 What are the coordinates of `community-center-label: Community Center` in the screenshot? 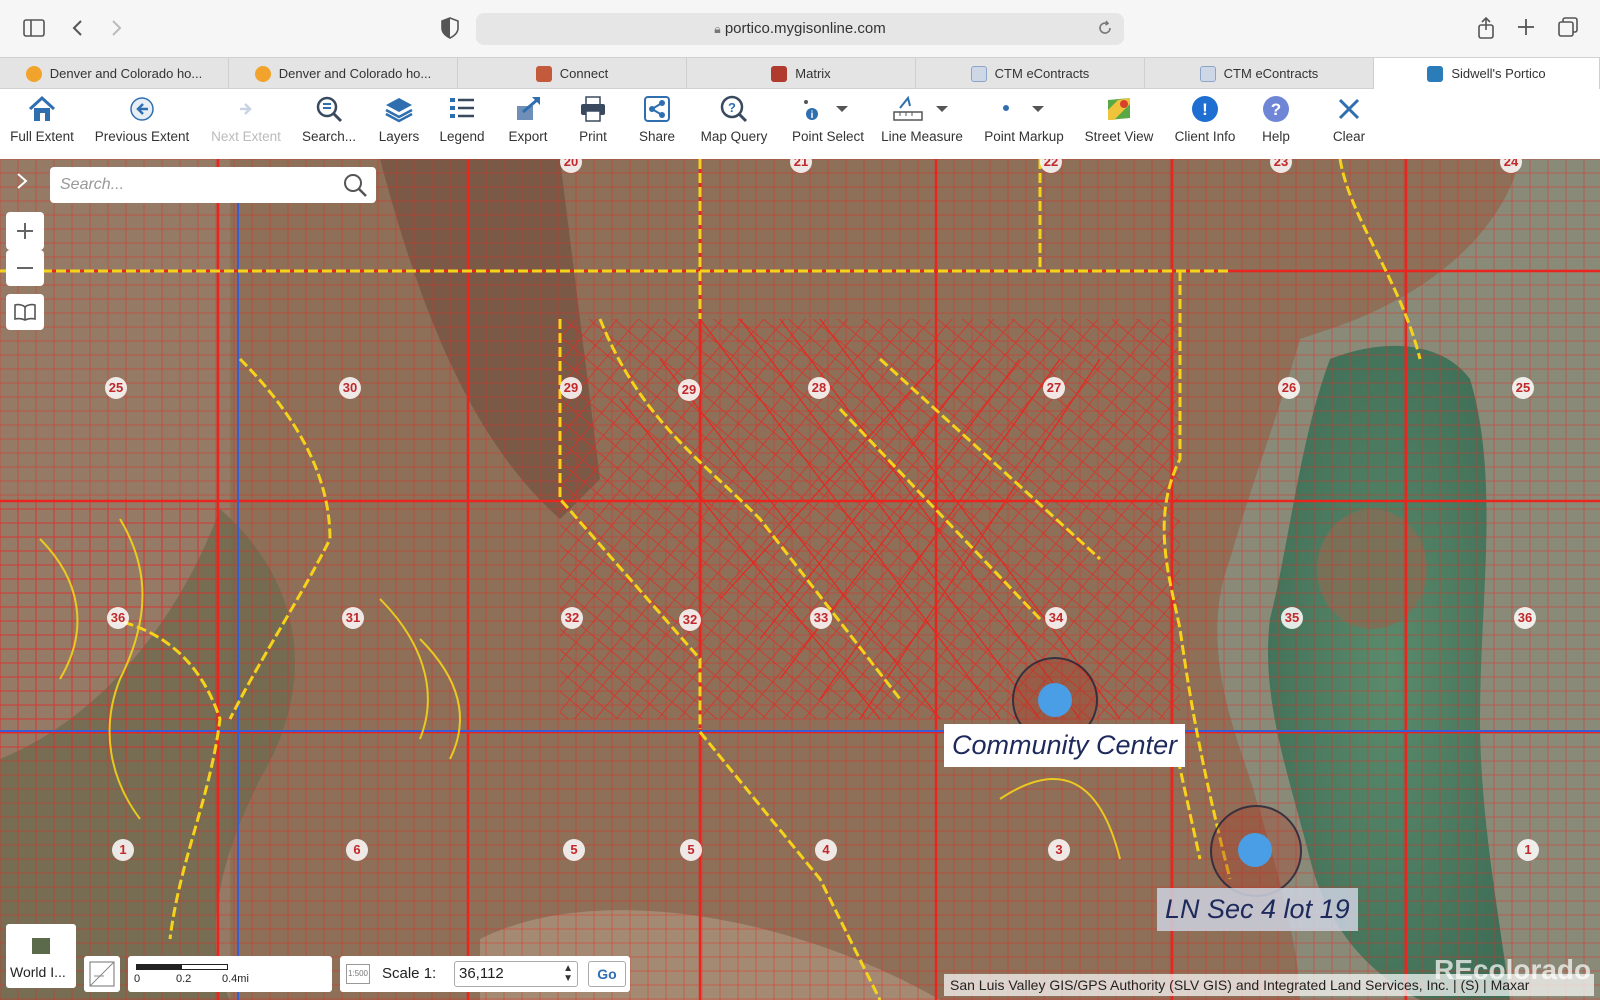 It's located at (1065, 745).